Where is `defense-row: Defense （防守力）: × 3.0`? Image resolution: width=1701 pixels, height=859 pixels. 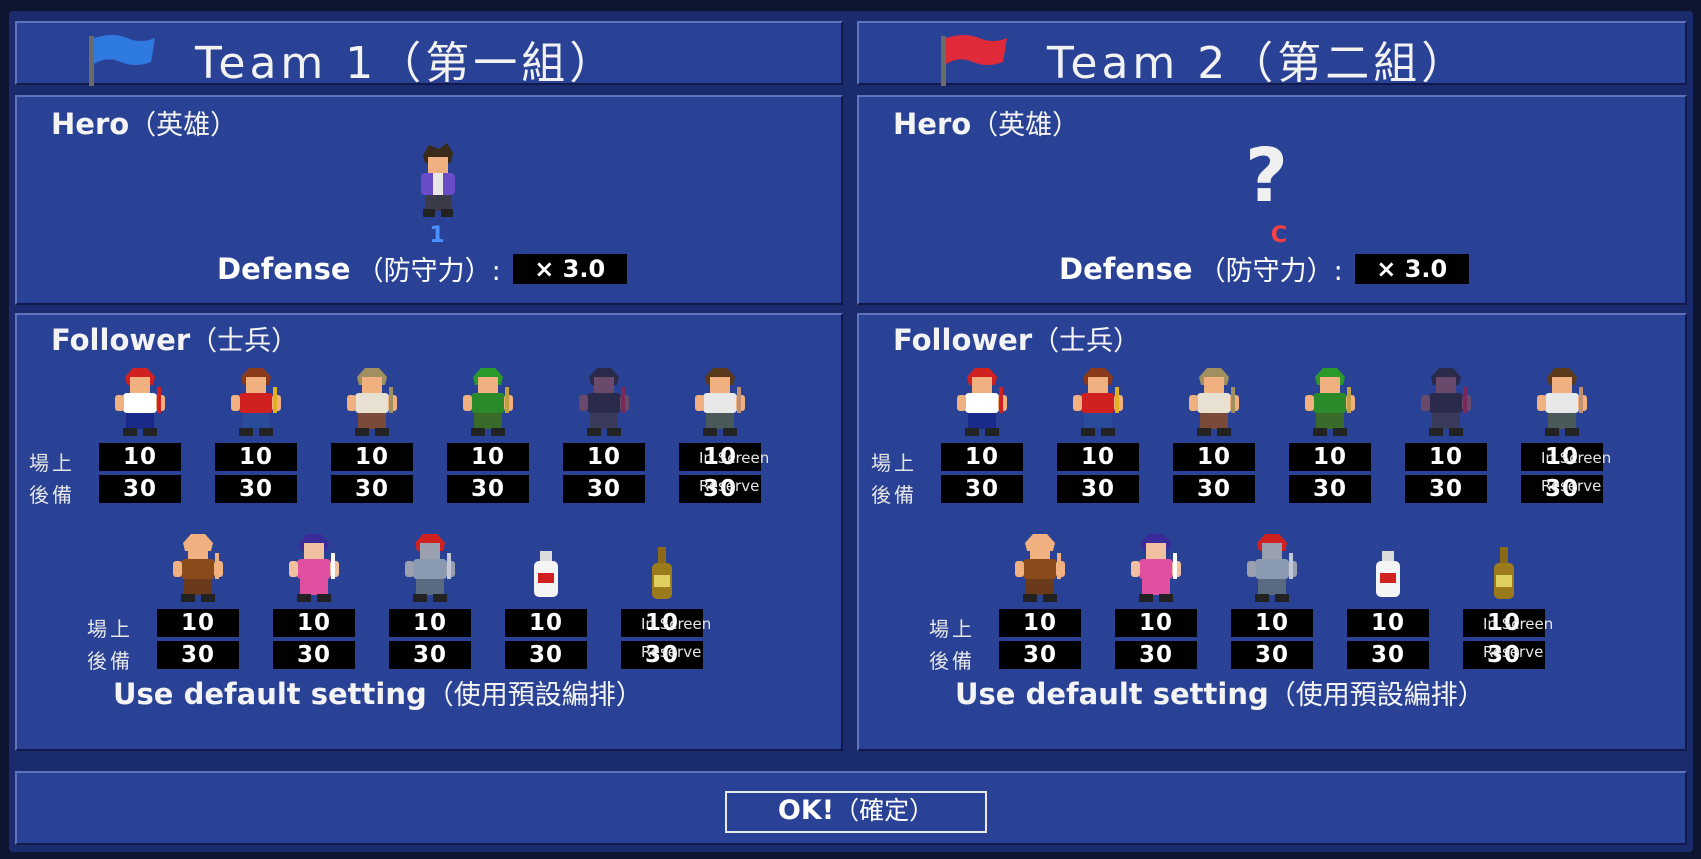
defense-row: Defense （防守力）: × 3.0 is located at coordinates (1264, 268).